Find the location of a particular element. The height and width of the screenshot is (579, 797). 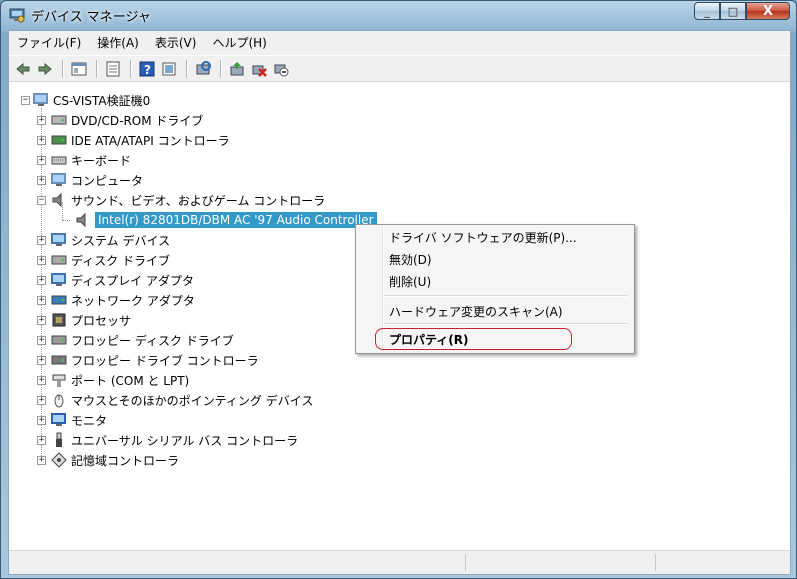

network-adapter-icon is located at coordinates (59, 300).